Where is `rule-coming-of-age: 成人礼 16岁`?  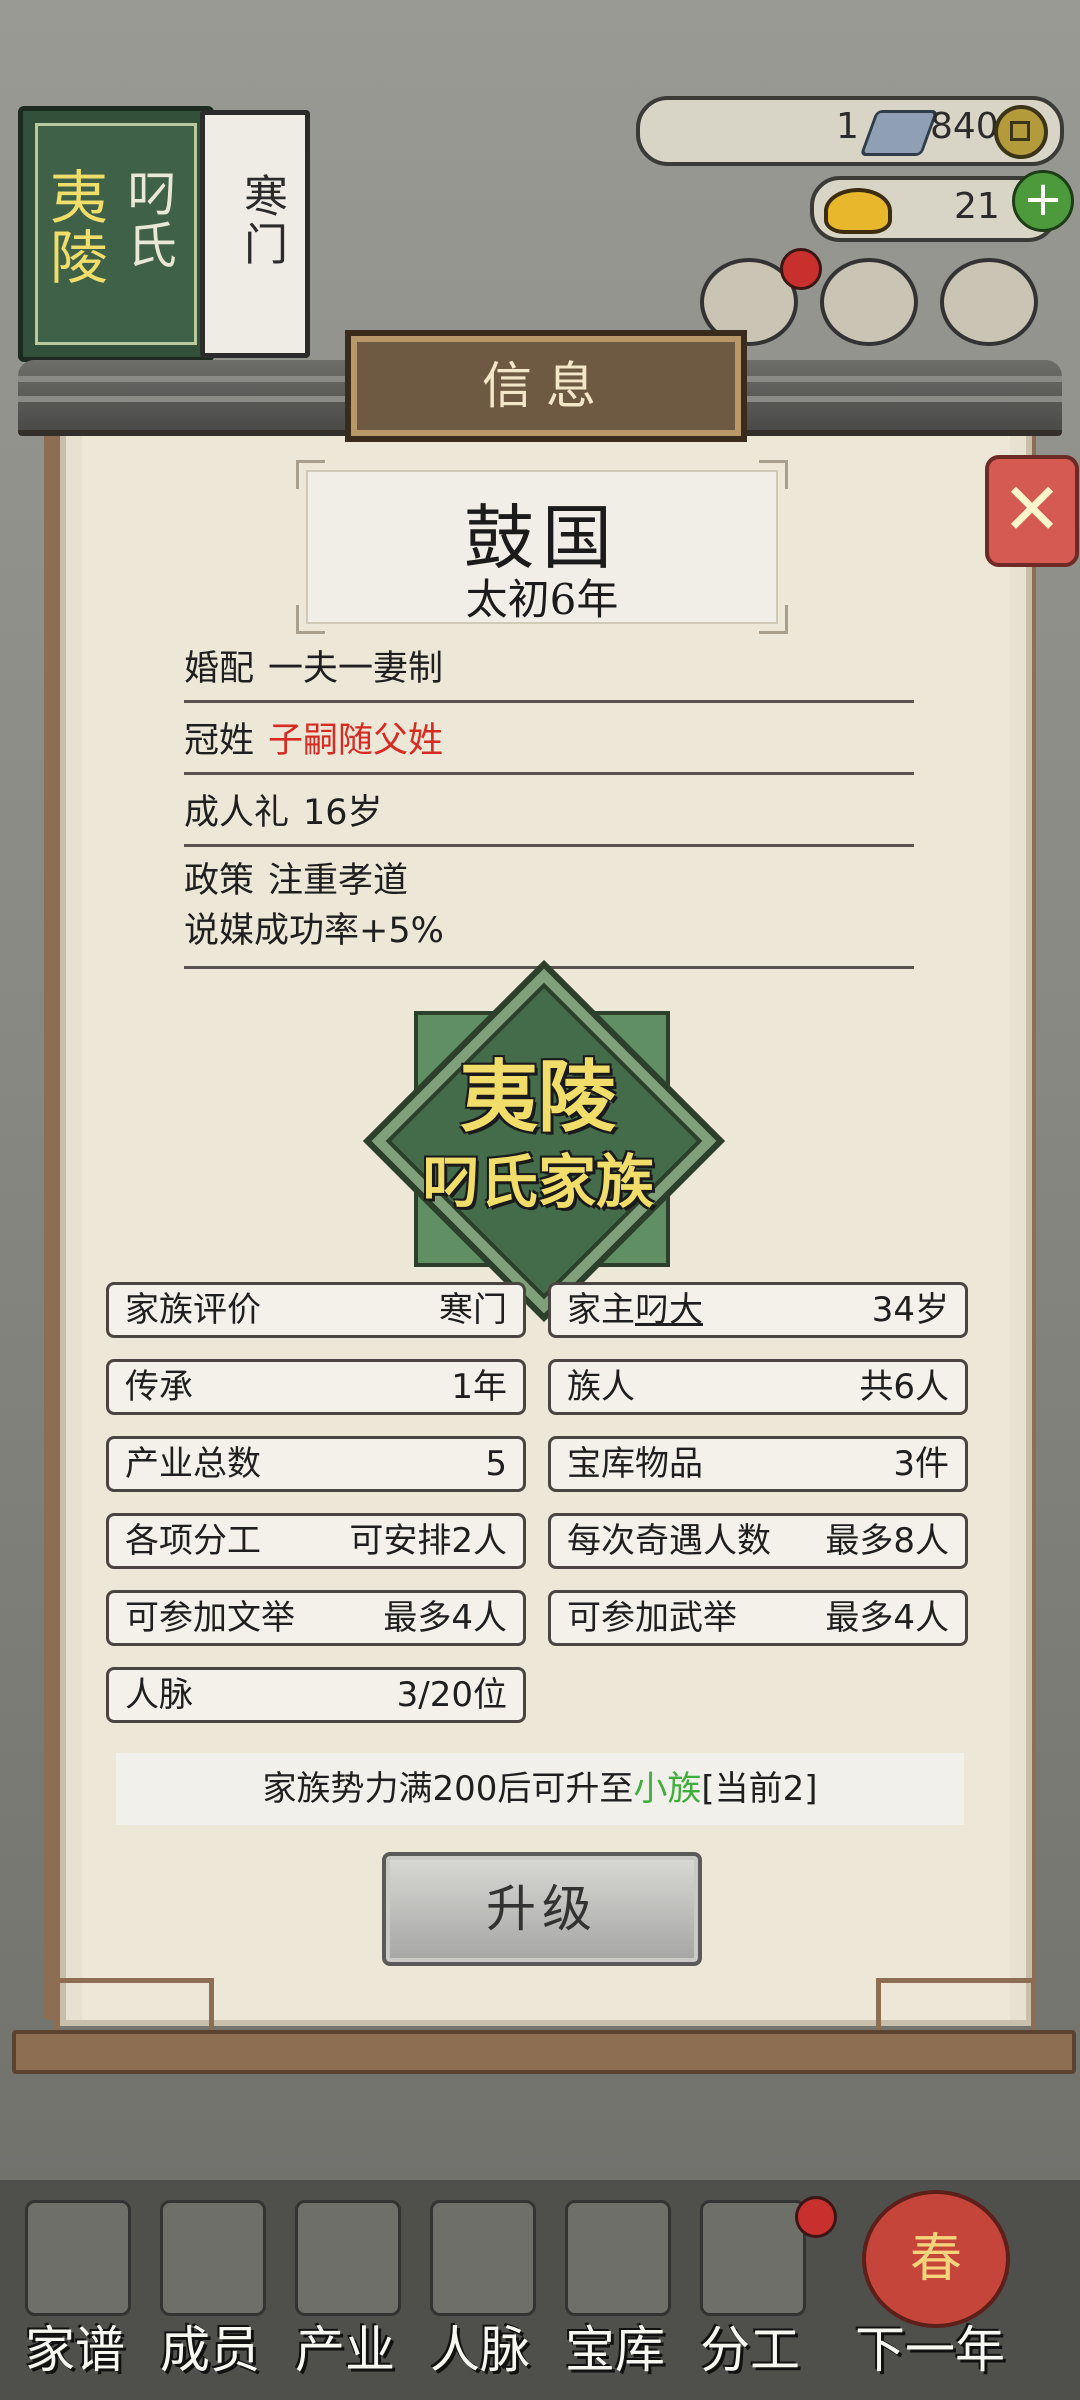
rule-coming-of-age: 成人礼 16岁 is located at coordinates (549, 815).